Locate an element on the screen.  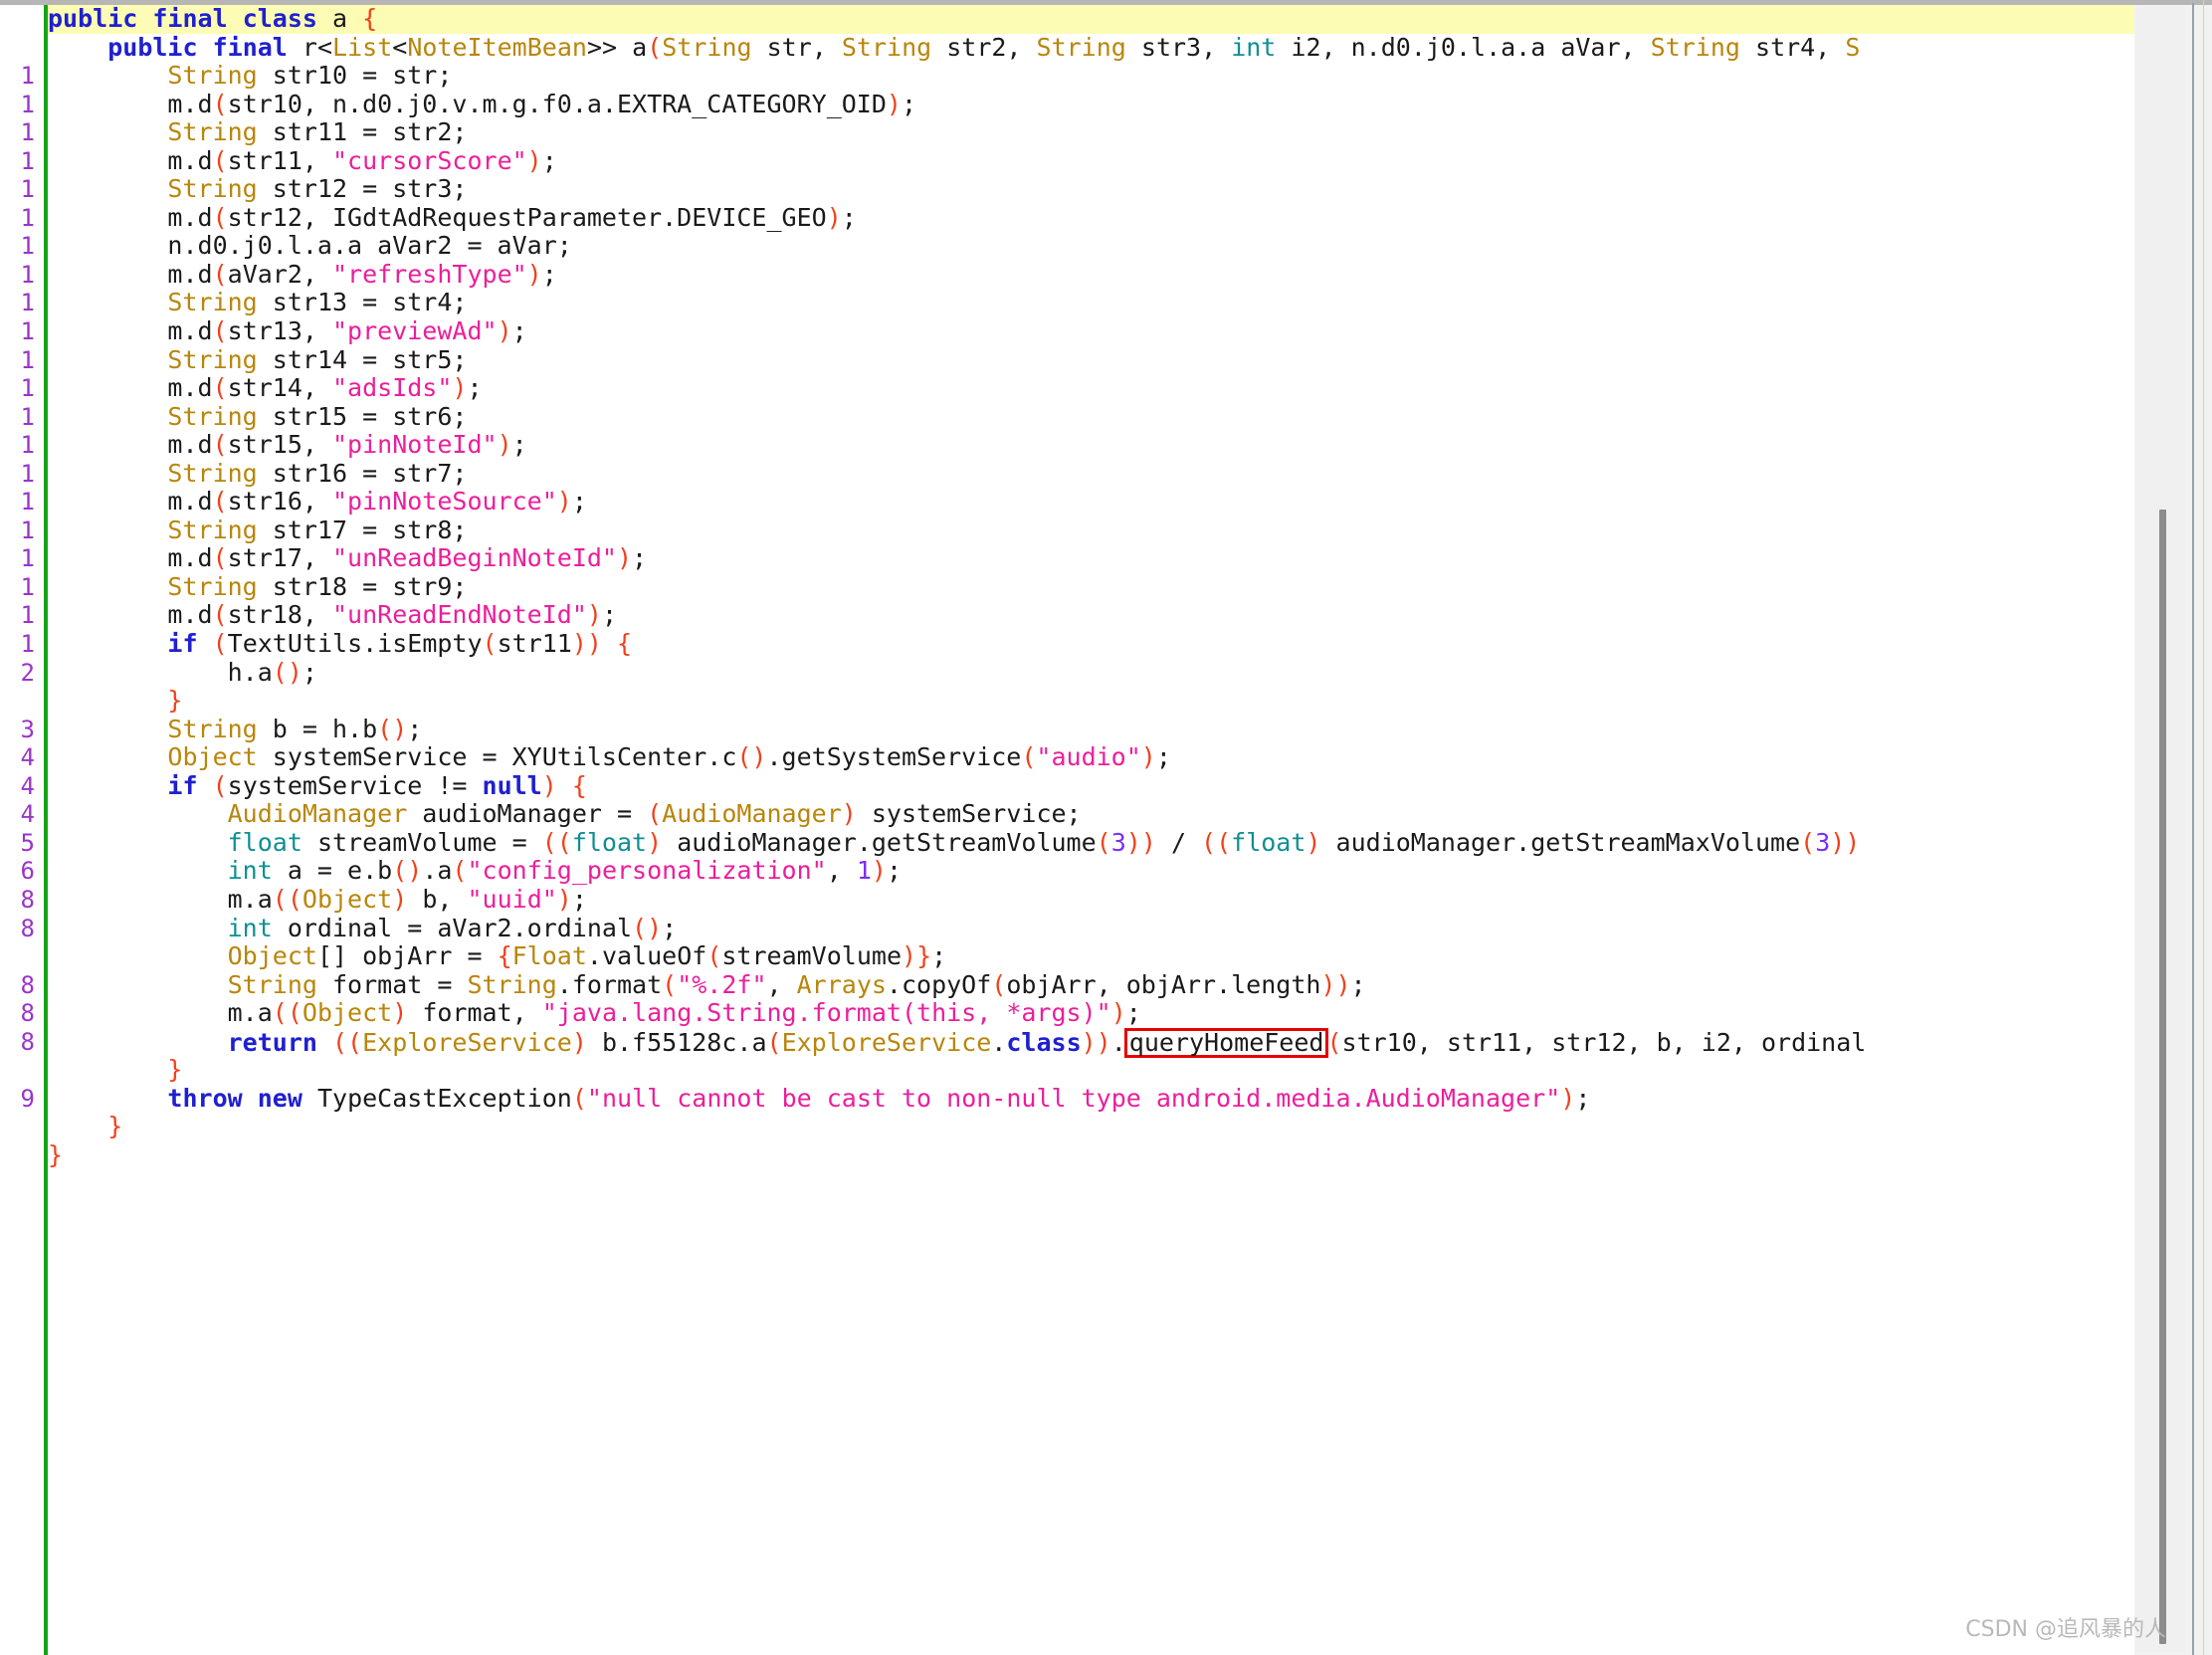
code-token: "java.lang.String.format(this, *args)" is located at coordinates (826, 1013).